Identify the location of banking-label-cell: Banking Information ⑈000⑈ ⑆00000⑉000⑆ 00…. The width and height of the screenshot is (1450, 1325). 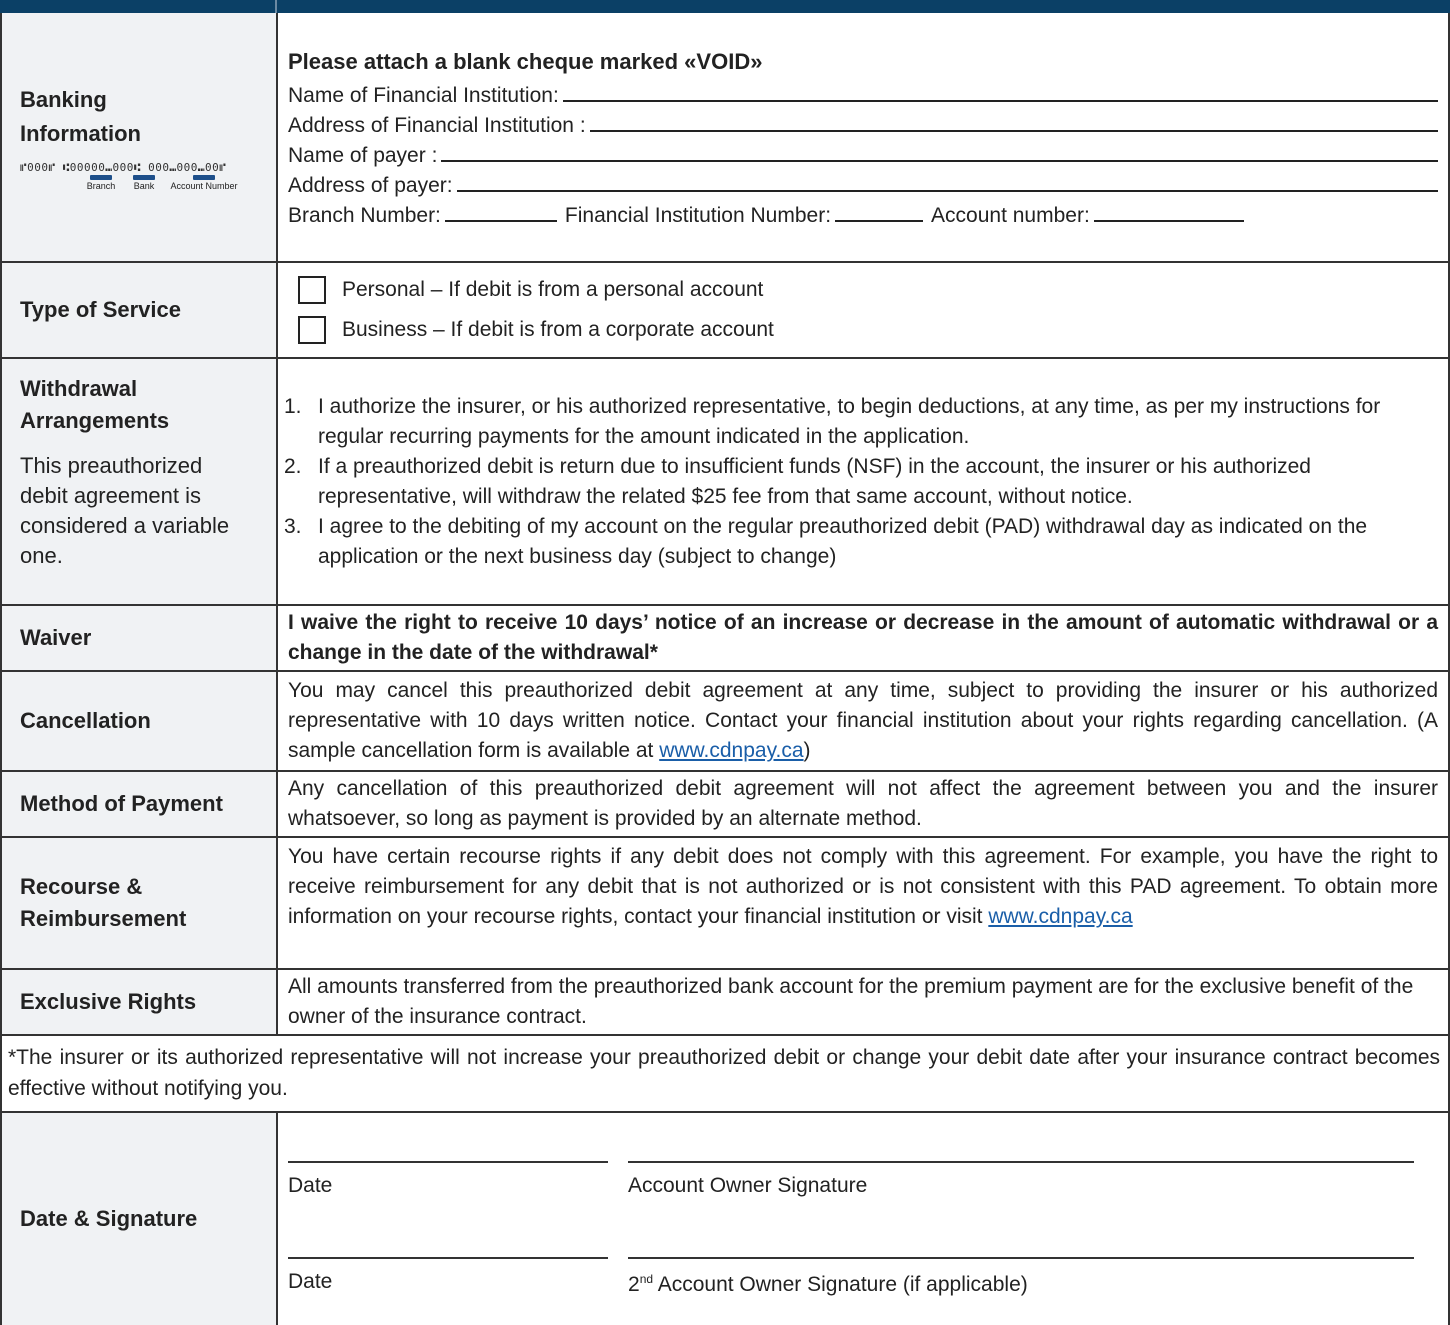
(140, 137).